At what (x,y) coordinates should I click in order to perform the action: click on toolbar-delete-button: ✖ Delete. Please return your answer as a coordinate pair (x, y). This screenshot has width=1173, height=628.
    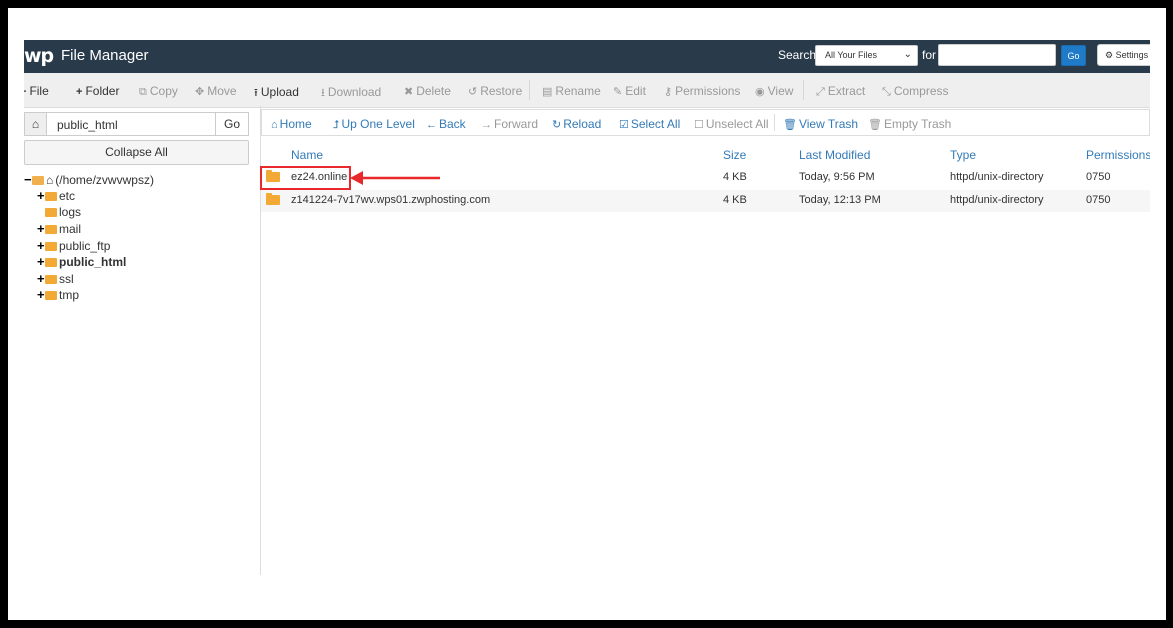
    Looking at the image, I should click on (427, 91).